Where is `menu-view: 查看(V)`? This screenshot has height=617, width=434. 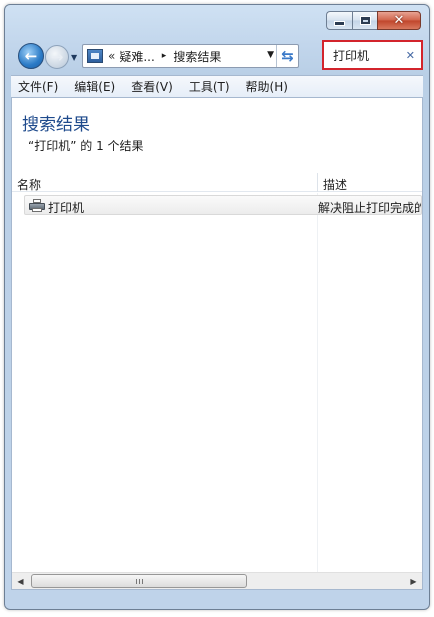
menu-view: 查看(V) is located at coordinates (152, 86).